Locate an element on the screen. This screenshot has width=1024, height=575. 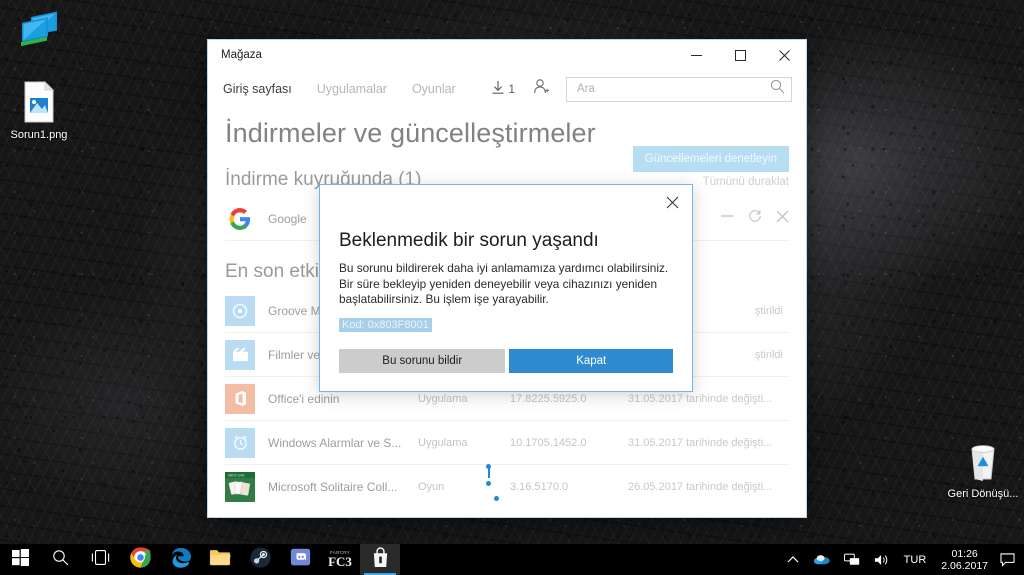
download-count: 1 is located at coordinates (511, 89).